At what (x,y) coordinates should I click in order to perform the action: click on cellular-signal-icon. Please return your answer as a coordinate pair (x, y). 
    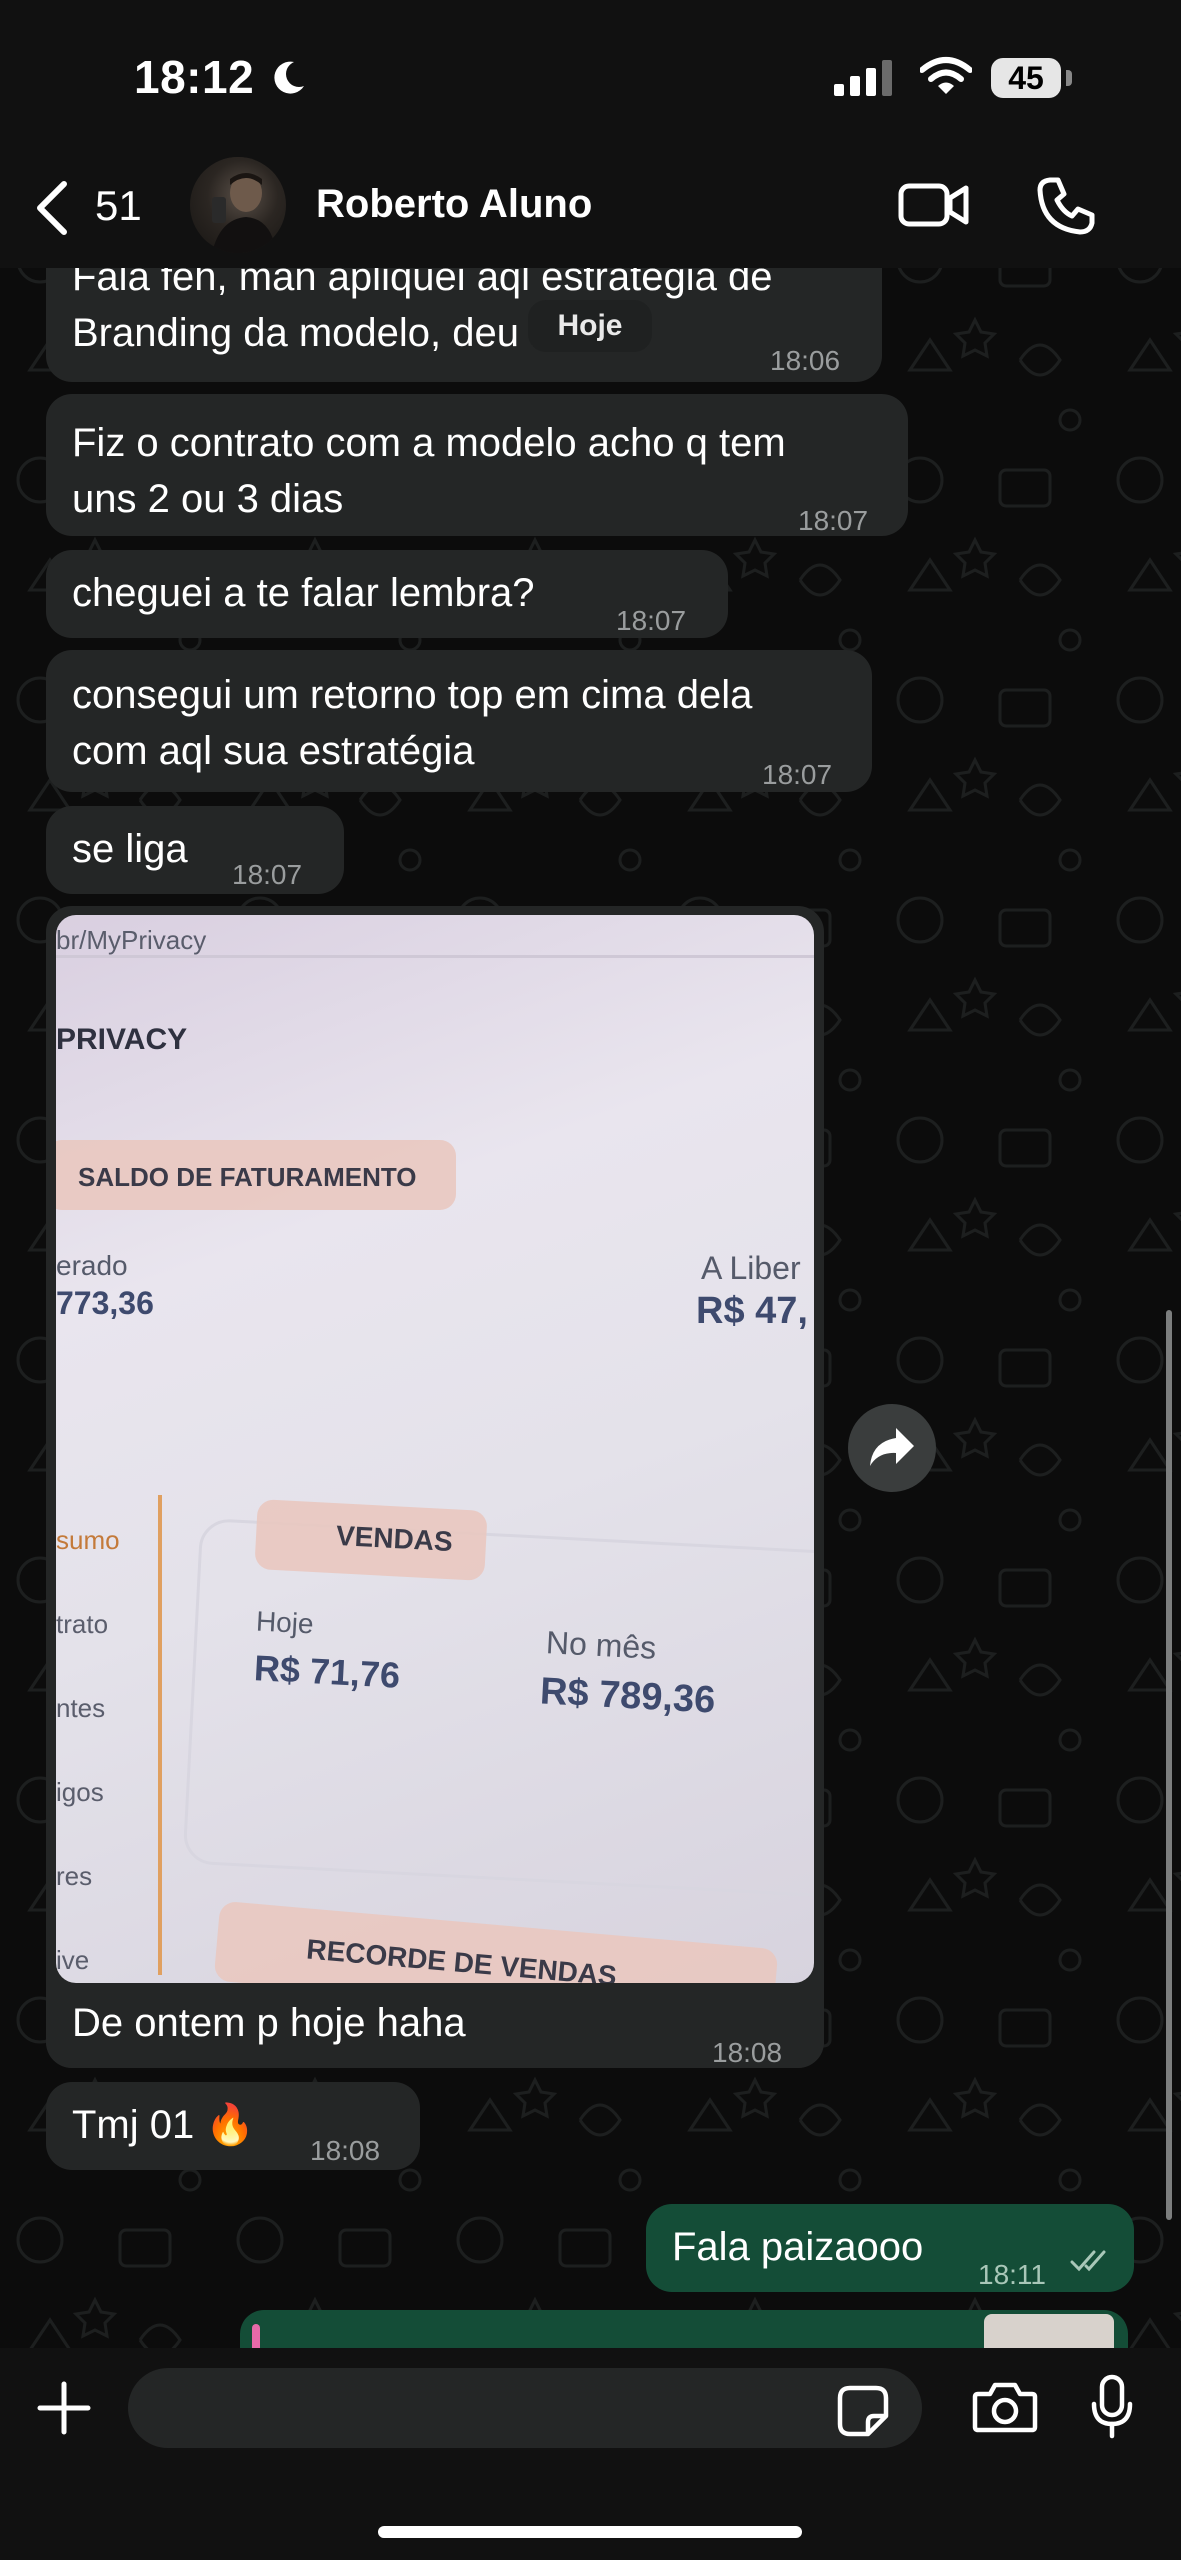
    Looking at the image, I should click on (863, 78).